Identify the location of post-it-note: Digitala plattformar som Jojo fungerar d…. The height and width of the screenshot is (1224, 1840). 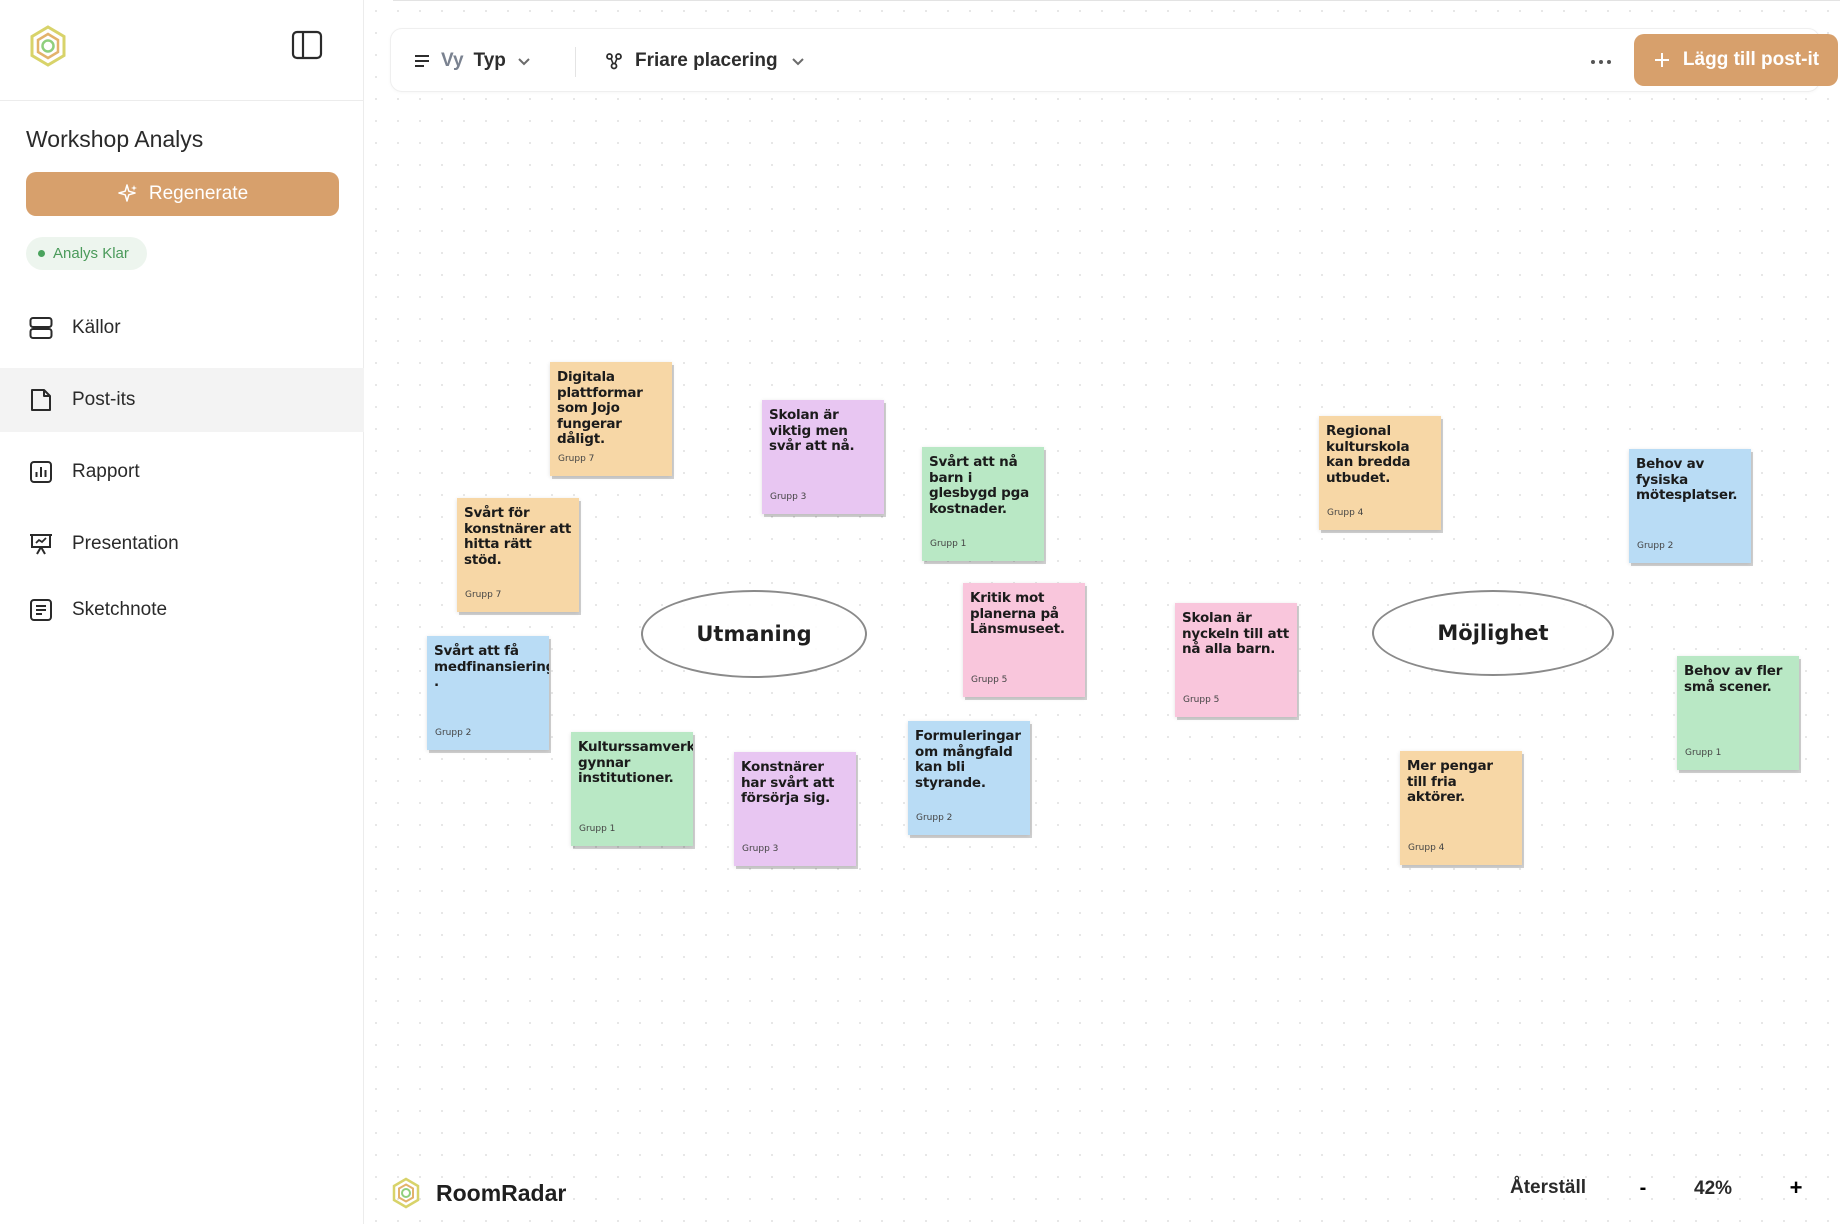
(611, 419).